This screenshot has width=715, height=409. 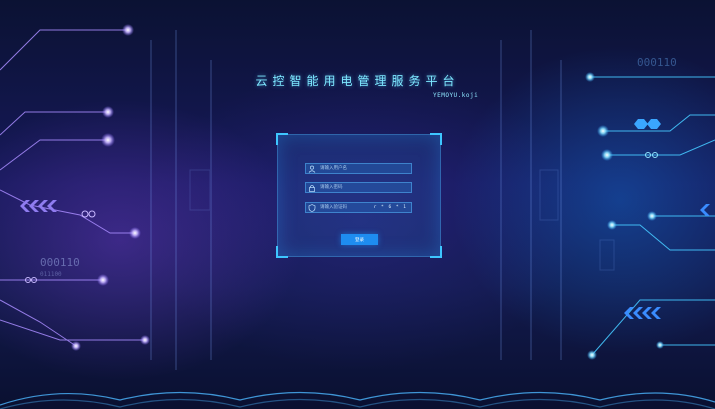 What do you see at coordinates (359, 195) in the screenshot?
I see `login-panel: r * 6 * 1 登录` at bounding box center [359, 195].